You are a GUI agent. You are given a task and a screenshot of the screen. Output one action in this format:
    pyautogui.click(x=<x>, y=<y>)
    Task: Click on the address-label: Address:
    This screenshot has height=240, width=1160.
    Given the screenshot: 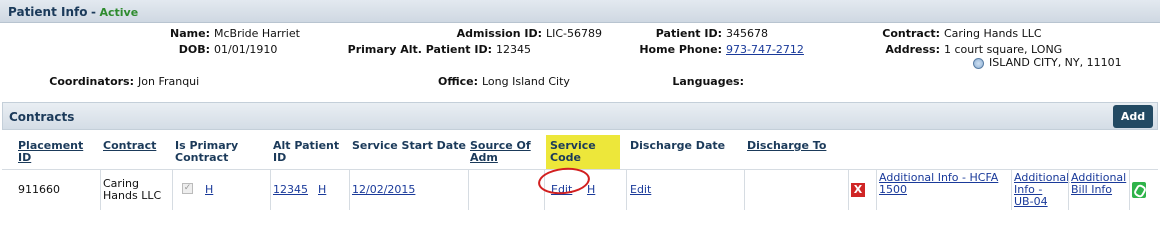 What is the action you would take?
    pyautogui.click(x=912, y=49)
    